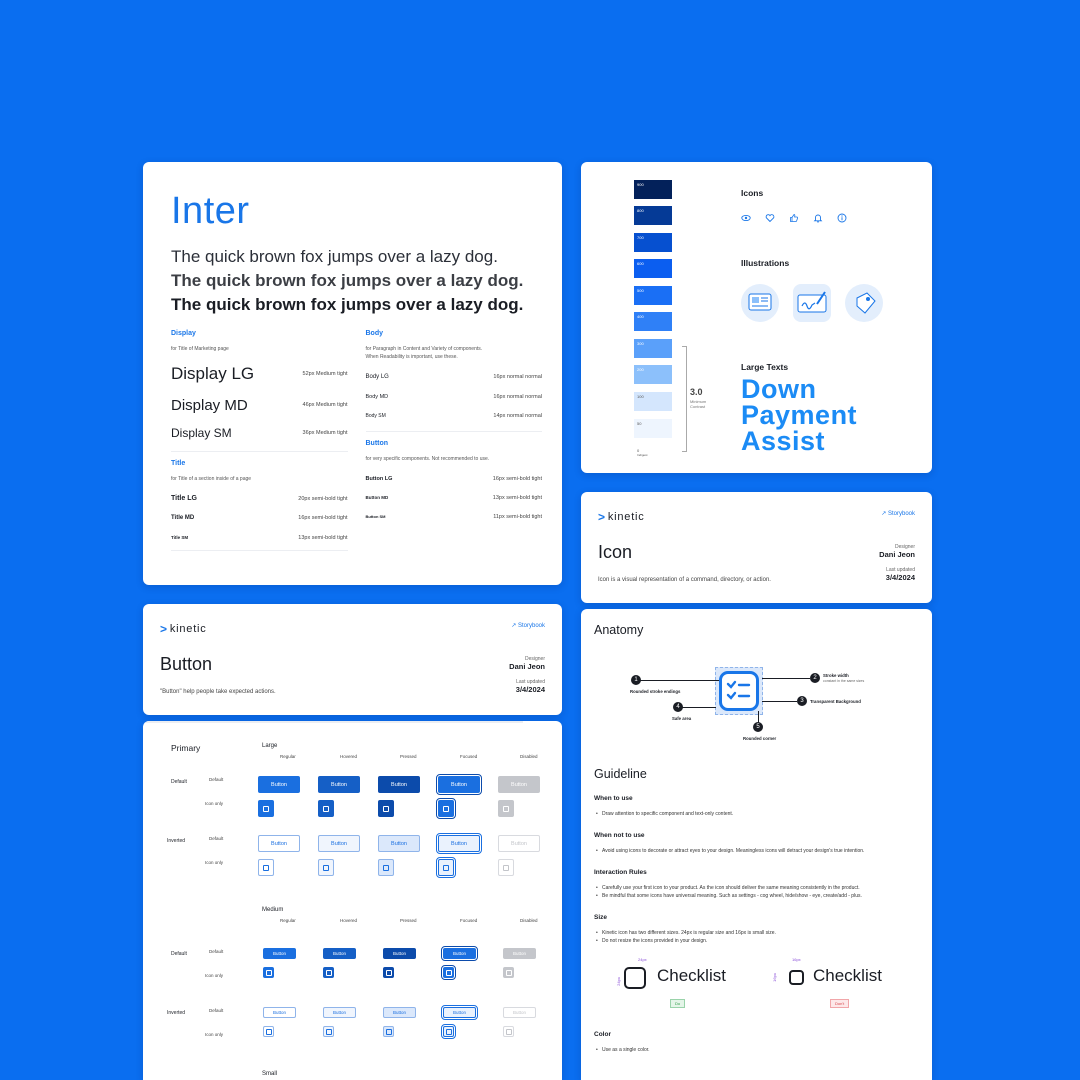 This screenshot has height=1080, width=1080. I want to click on body-heading: Body, so click(374, 333).